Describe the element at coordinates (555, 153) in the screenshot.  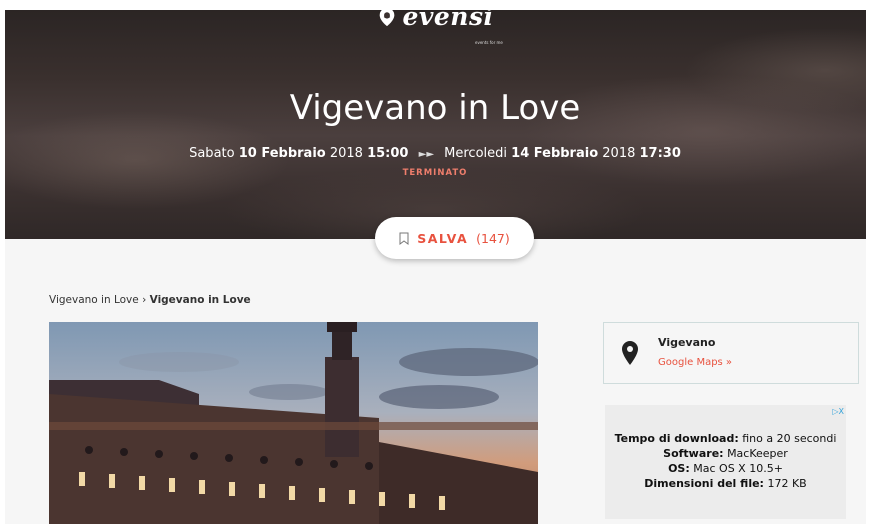
I see `end-date: 14 Febbraio` at that location.